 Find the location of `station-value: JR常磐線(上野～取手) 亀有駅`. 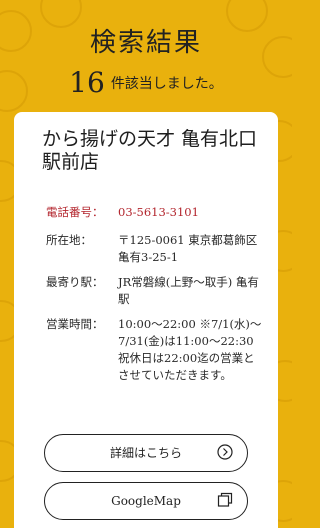

station-value: JR常磐線(上野～取手) 亀有駅 is located at coordinates (188, 290).